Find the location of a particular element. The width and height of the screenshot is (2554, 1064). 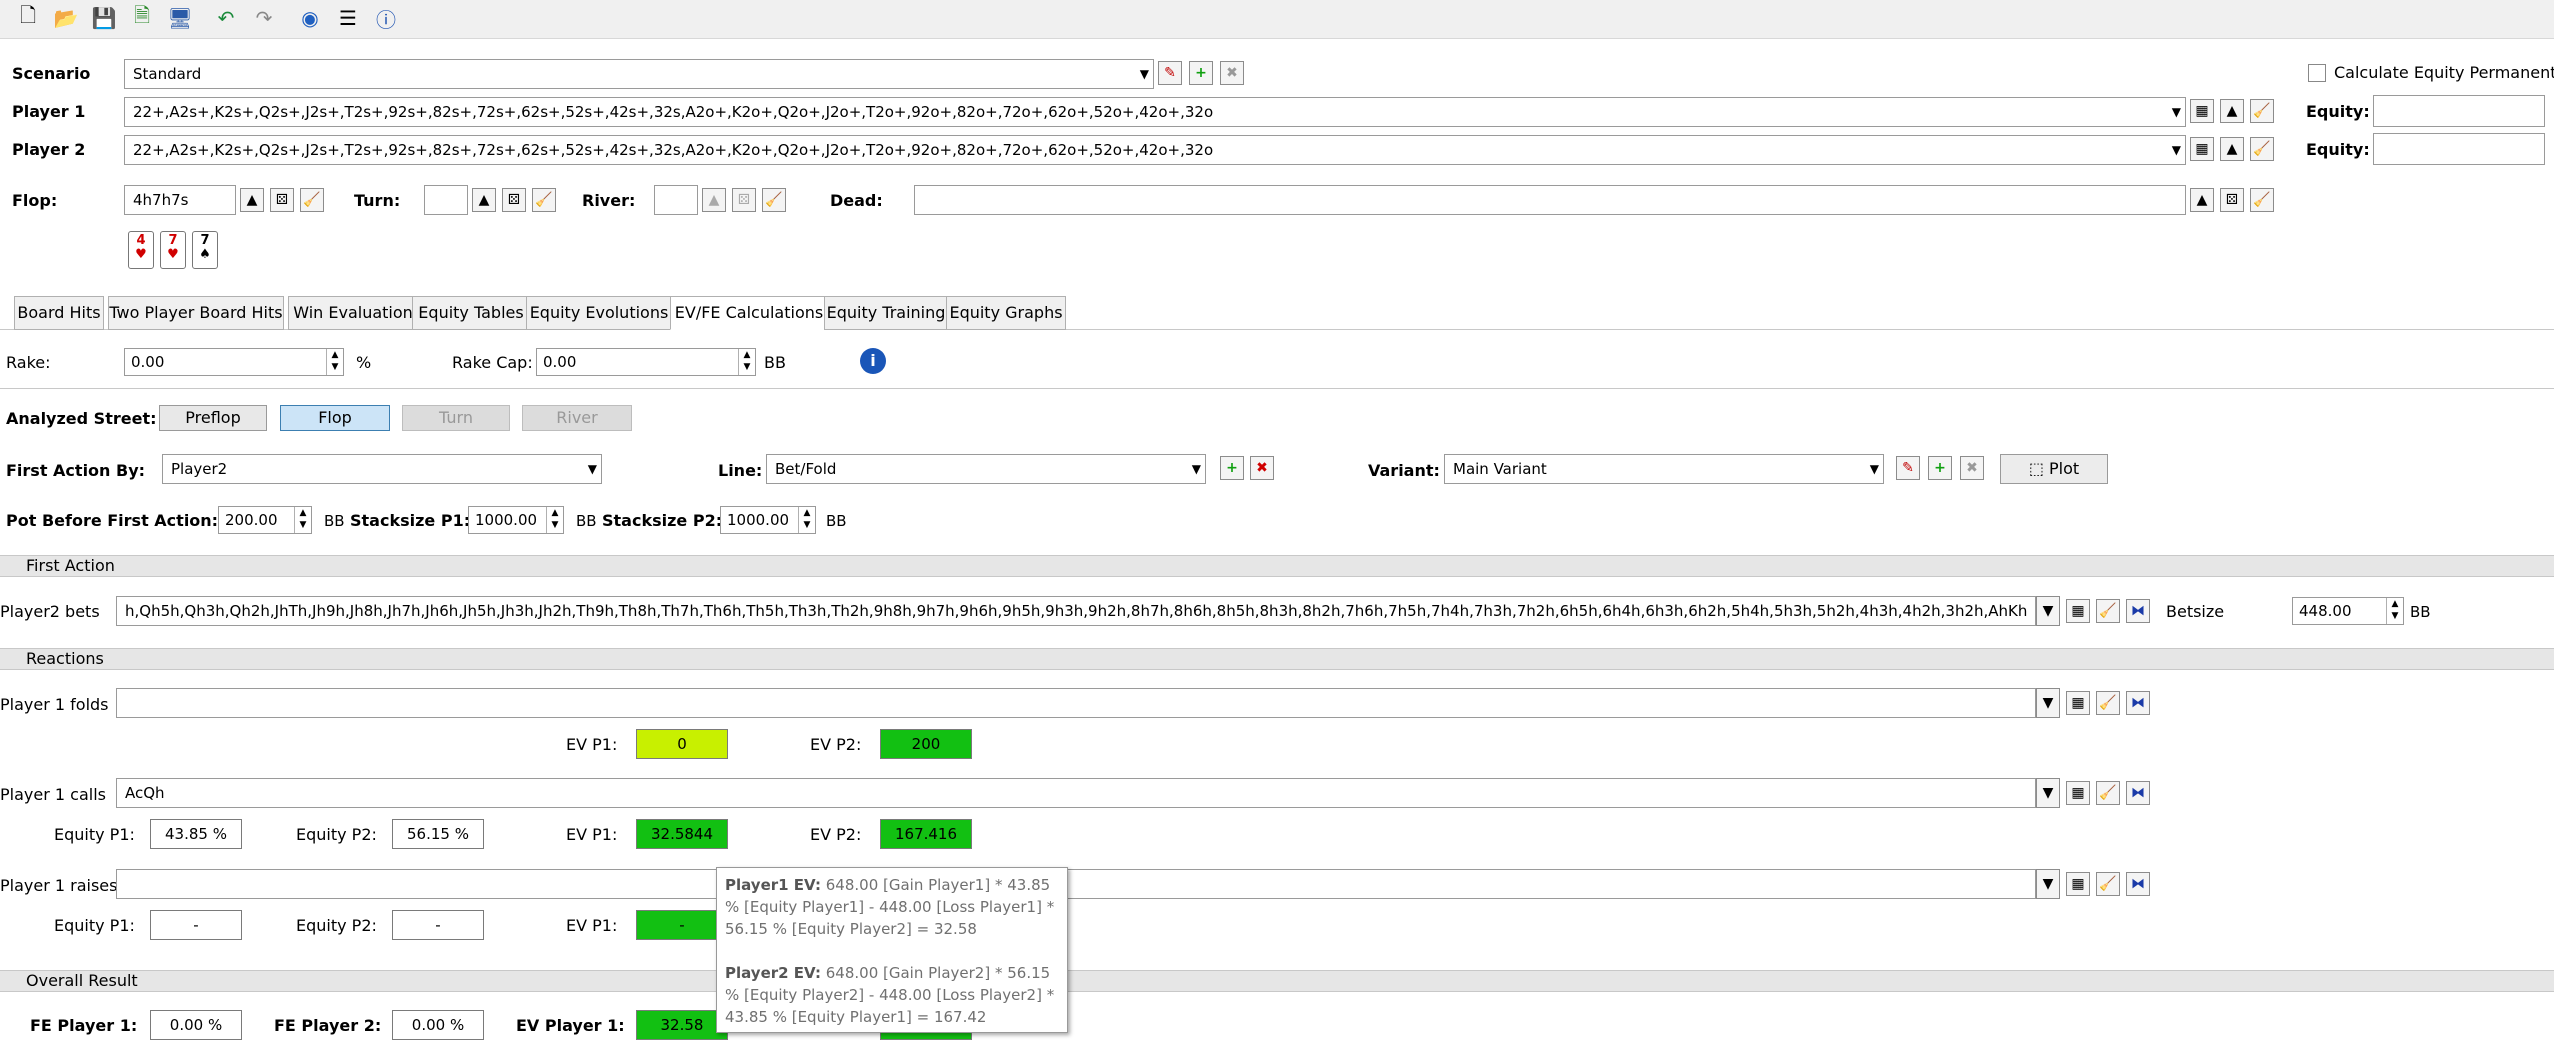

river-input is located at coordinates (676, 200).